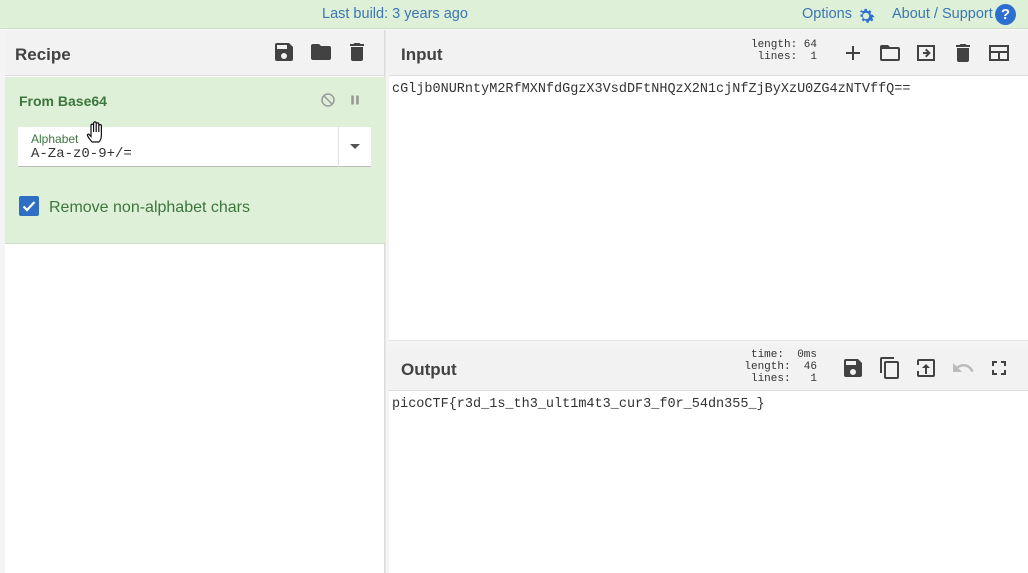  I want to click on add-icon, so click(853, 53).